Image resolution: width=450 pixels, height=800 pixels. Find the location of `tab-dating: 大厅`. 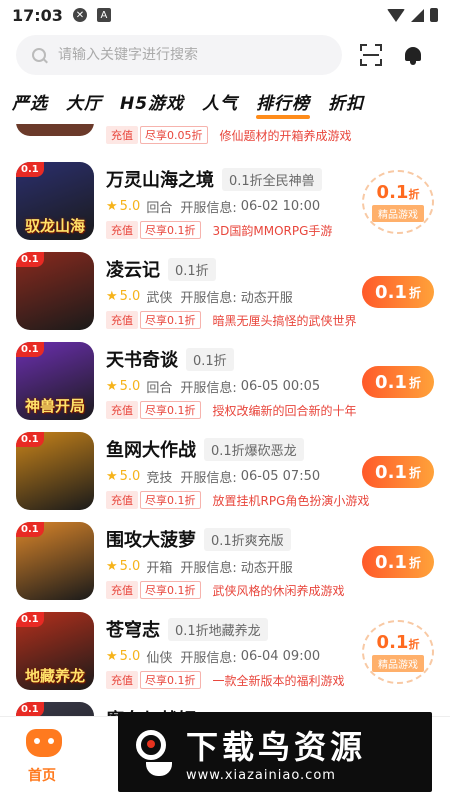

tab-dating: 大厅 is located at coordinates (84, 101).